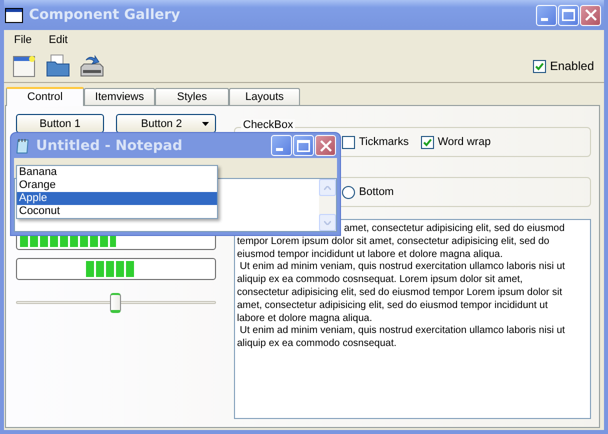  I want to click on list-item: Orange, so click(117, 185).